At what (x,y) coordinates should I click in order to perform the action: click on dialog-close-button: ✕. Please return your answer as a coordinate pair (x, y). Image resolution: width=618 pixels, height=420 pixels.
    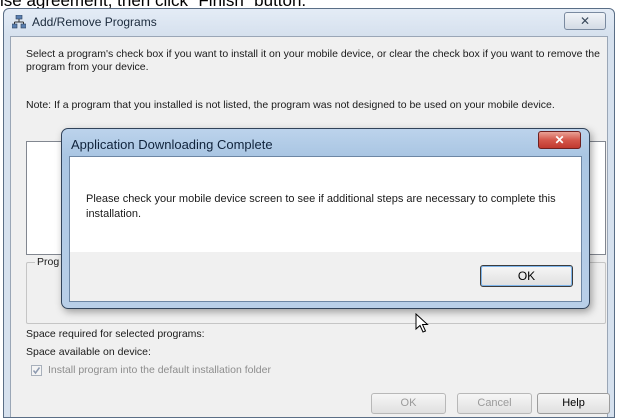
    Looking at the image, I should click on (559, 140).